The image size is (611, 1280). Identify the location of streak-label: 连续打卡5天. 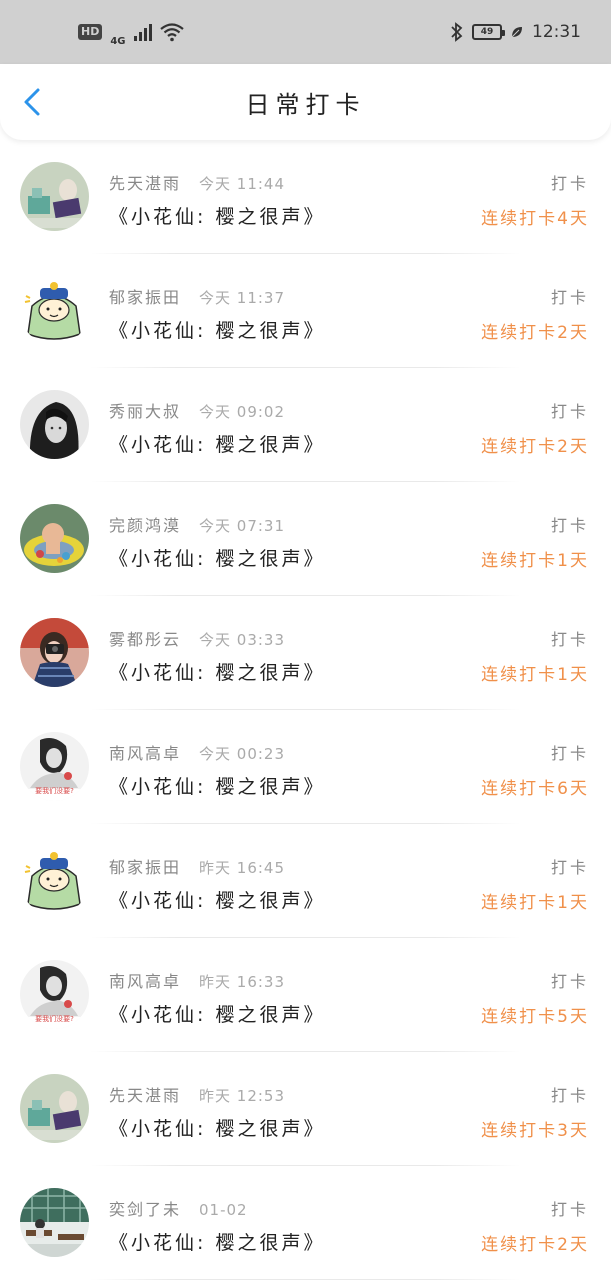
(535, 1017).